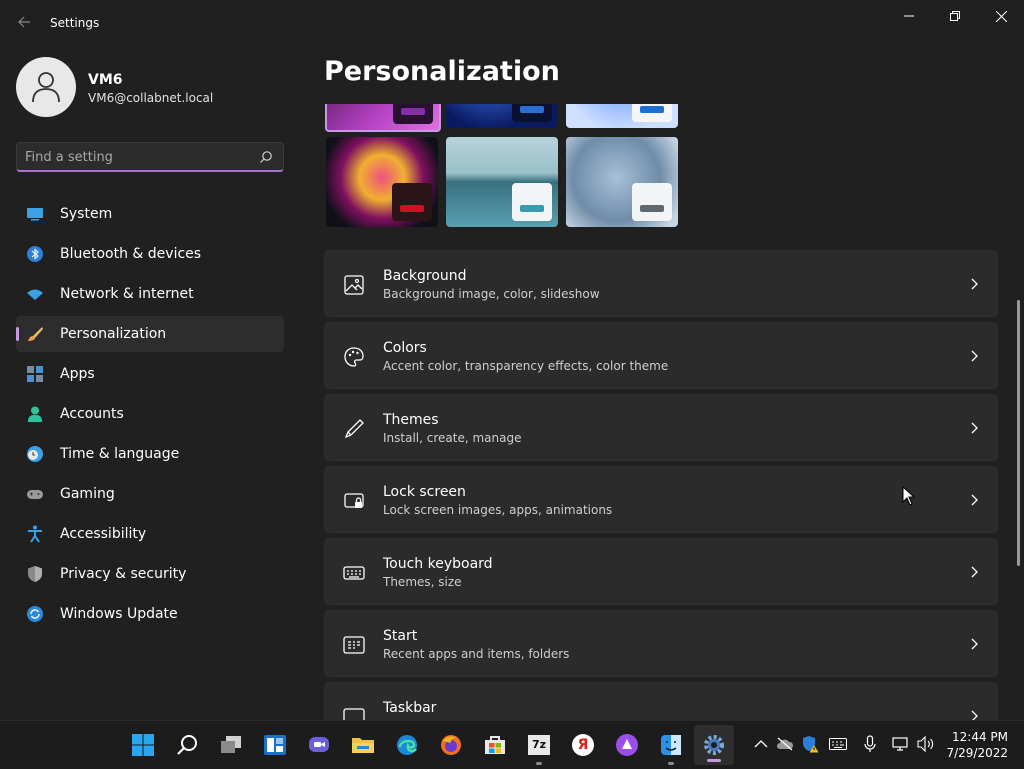  Describe the element at coordinates (491, 294) in the screenshot. I see `setting-subtitle: Background image, color, slideshow` at that location.